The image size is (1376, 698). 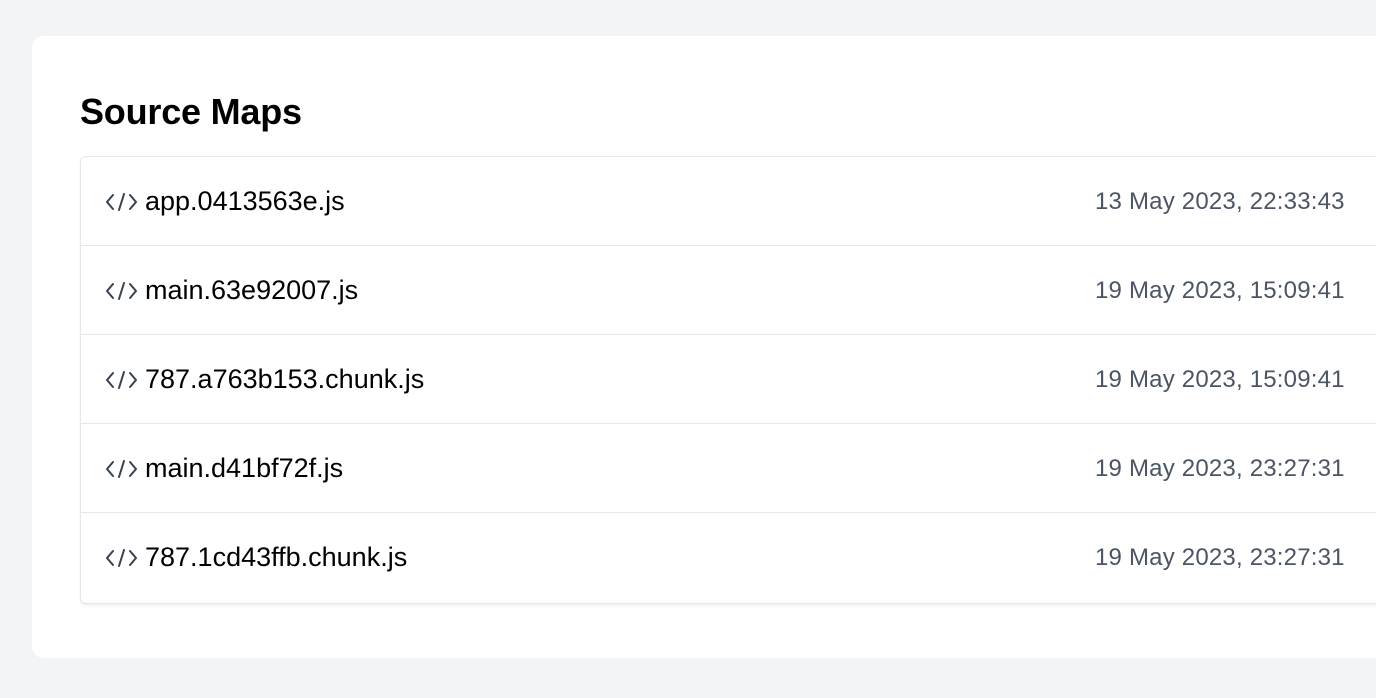 I want to click on file-name: 787.a763b153.chunk.js, so click(x=285, y=379).